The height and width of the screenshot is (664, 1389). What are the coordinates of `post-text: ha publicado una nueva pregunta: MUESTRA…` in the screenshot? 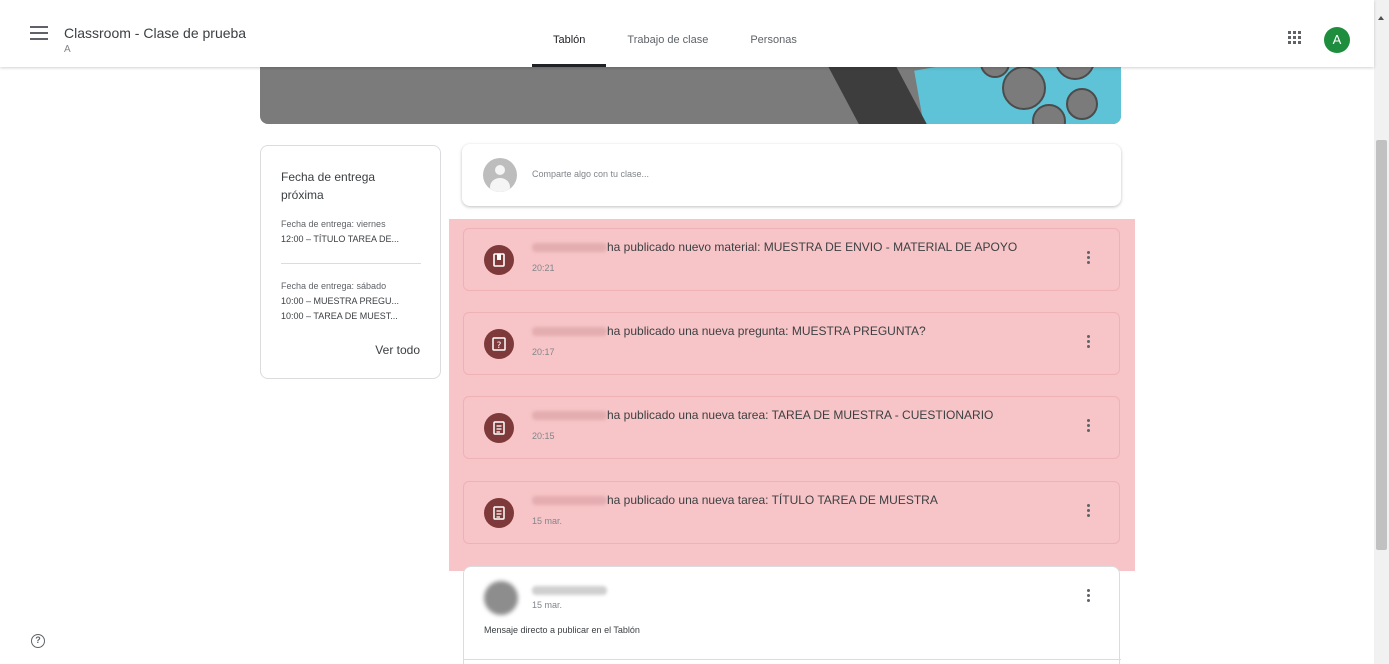 It's located at (766, 331).